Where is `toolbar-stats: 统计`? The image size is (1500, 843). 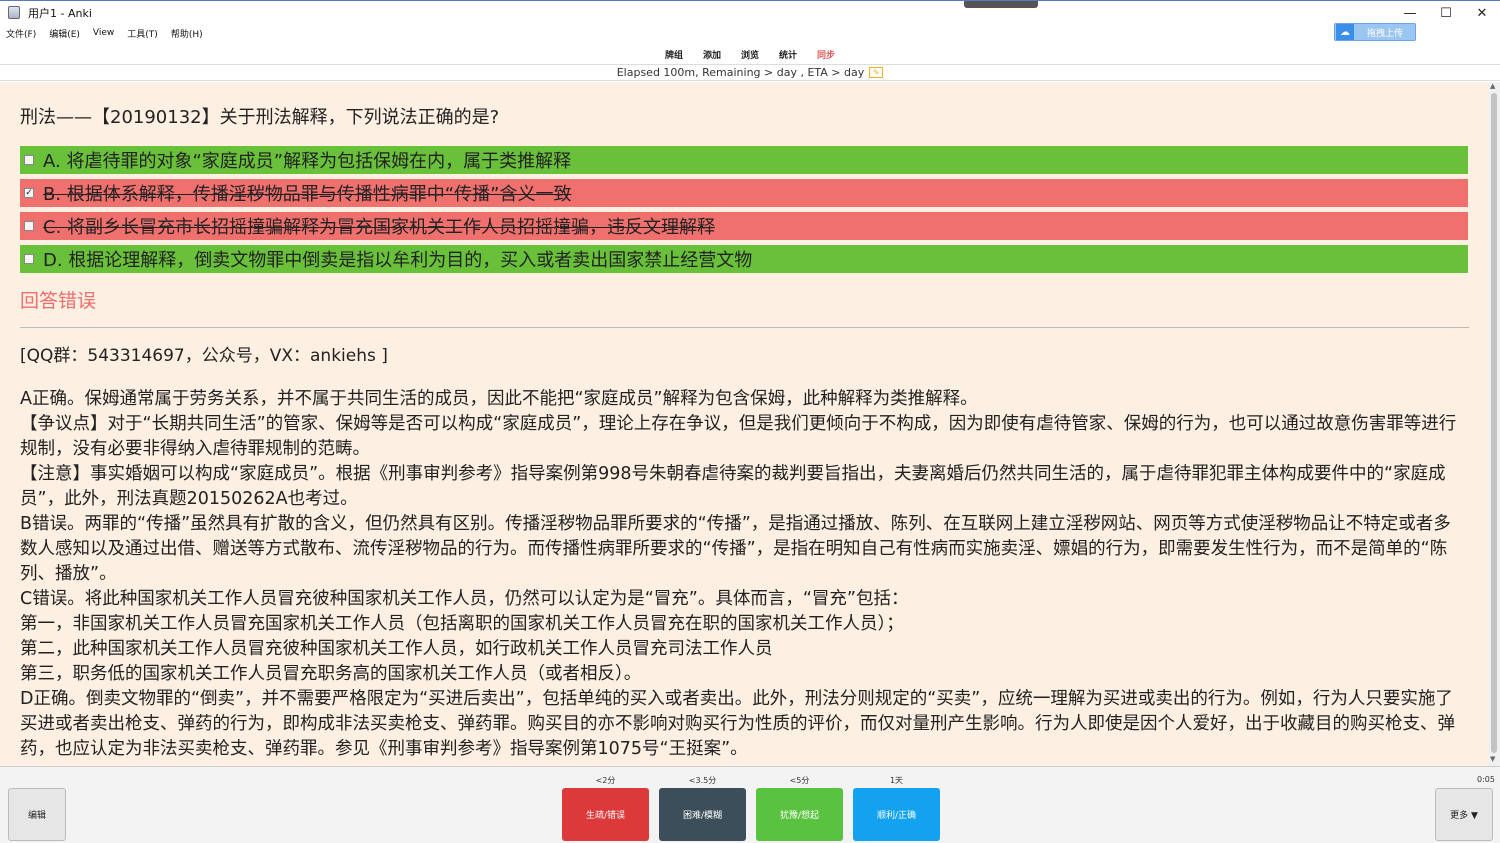 toolbar-stats: 统计 is located at coordinates (788, 54).